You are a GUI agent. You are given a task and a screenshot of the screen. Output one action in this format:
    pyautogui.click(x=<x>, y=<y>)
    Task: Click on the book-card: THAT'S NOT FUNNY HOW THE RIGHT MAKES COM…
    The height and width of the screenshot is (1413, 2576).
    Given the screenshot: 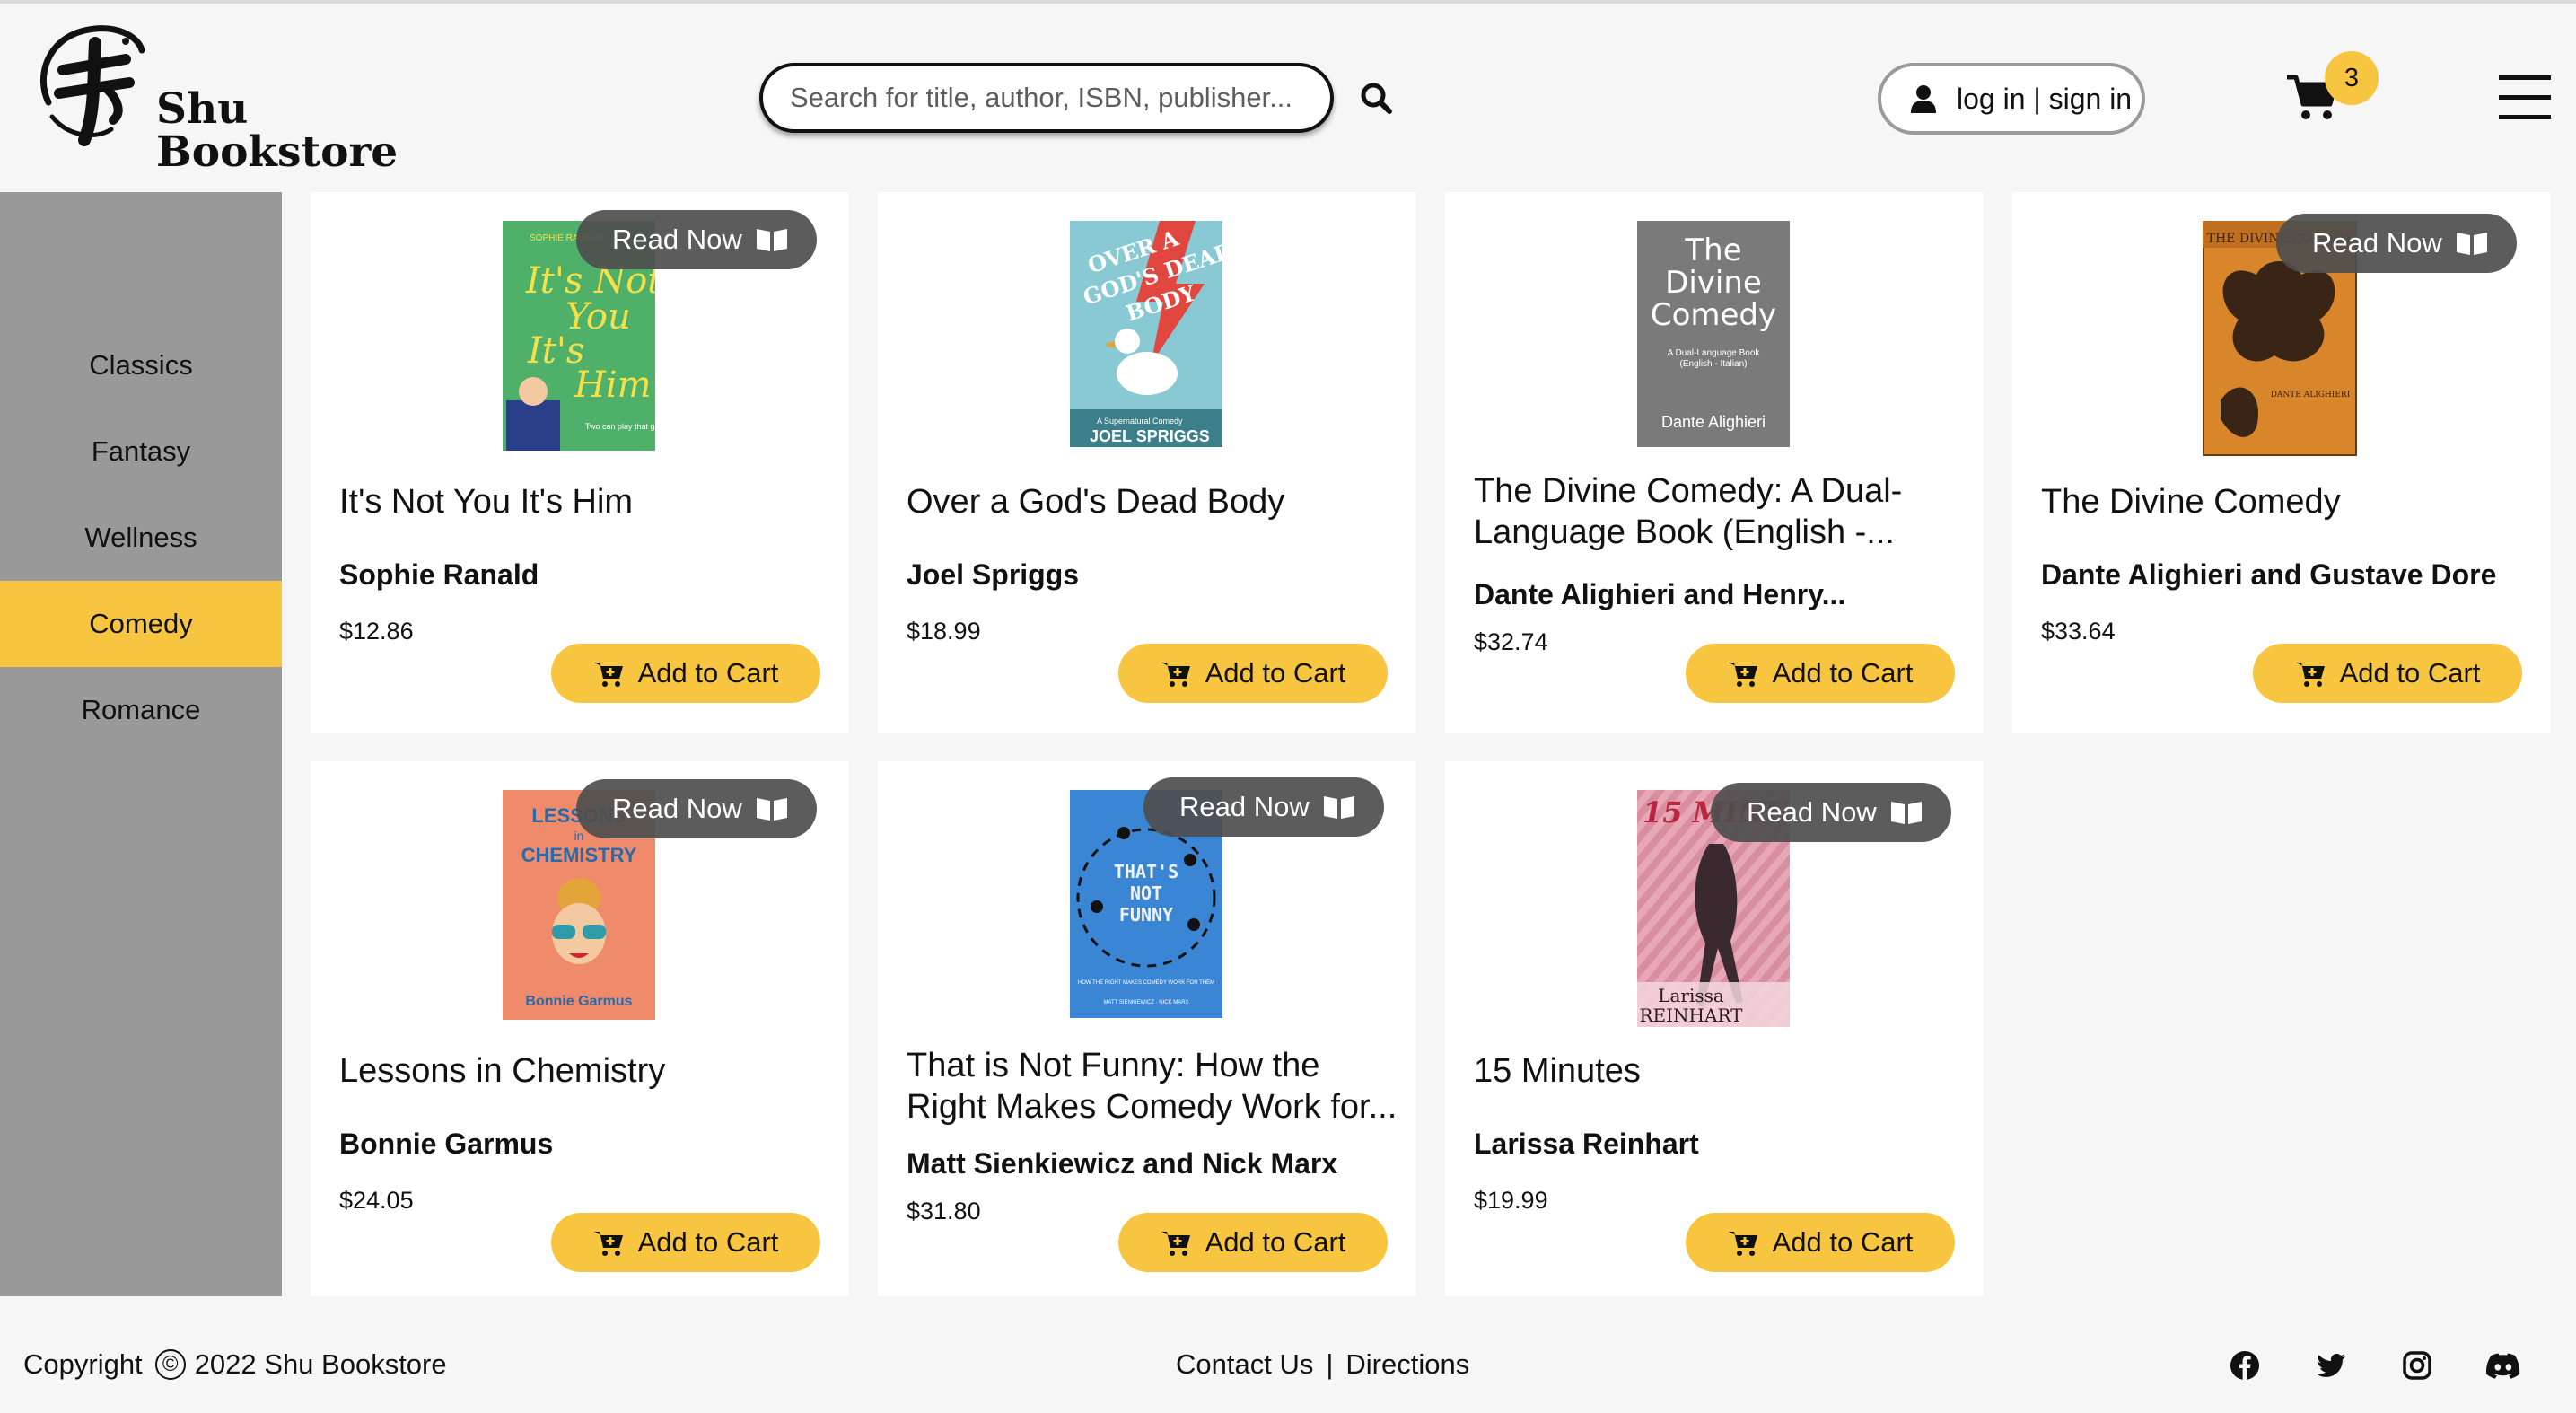 What is the action you would take?
    pyautogui.click(x=1147, y=1031)
    